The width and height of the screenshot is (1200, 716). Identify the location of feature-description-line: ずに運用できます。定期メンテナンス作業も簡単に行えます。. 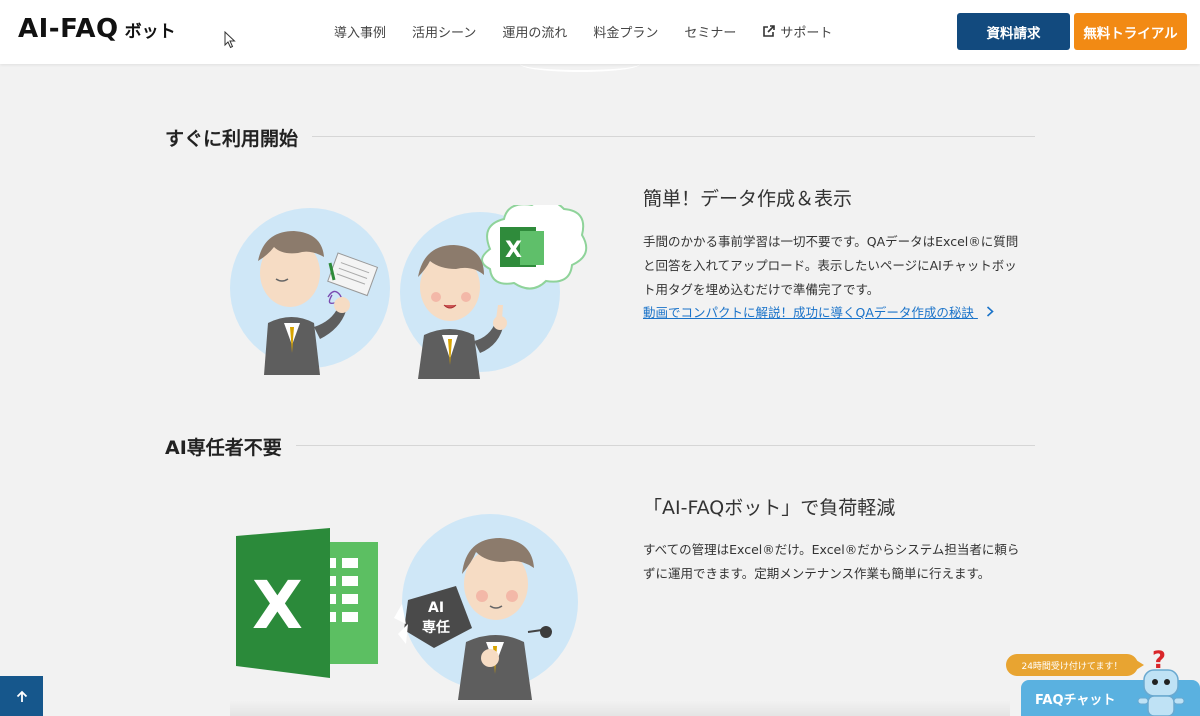
(817, 573).